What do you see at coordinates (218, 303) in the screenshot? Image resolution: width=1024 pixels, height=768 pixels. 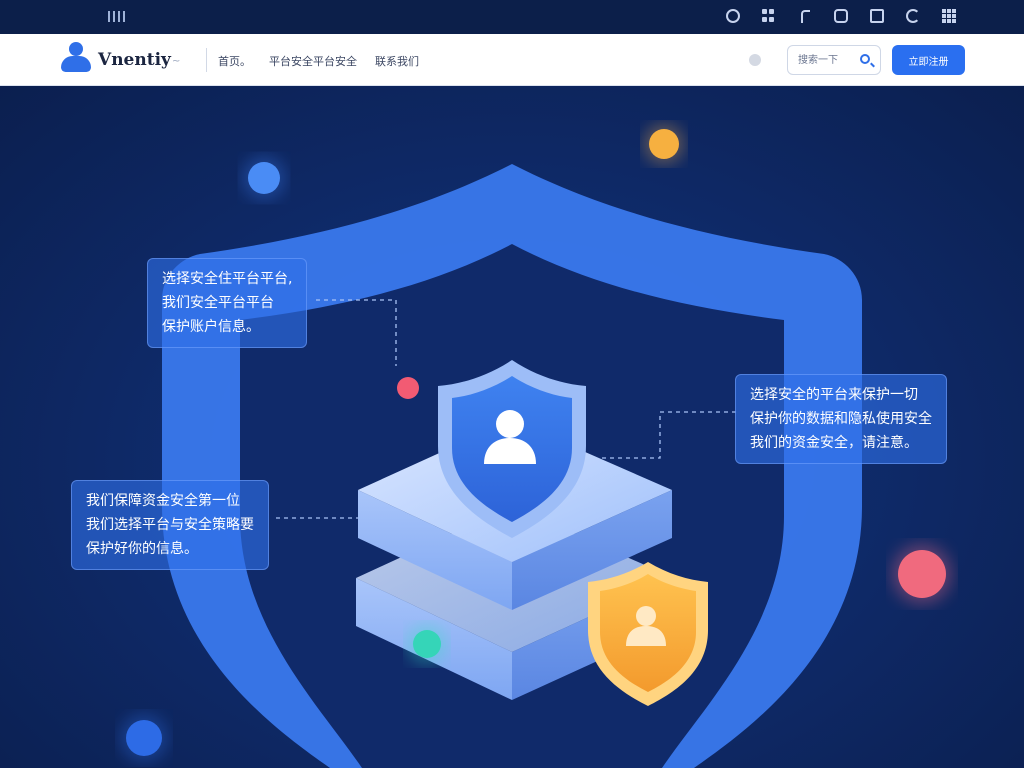 I see `callout-line: 我们安全平台平台` at bounding box center [218, 303].